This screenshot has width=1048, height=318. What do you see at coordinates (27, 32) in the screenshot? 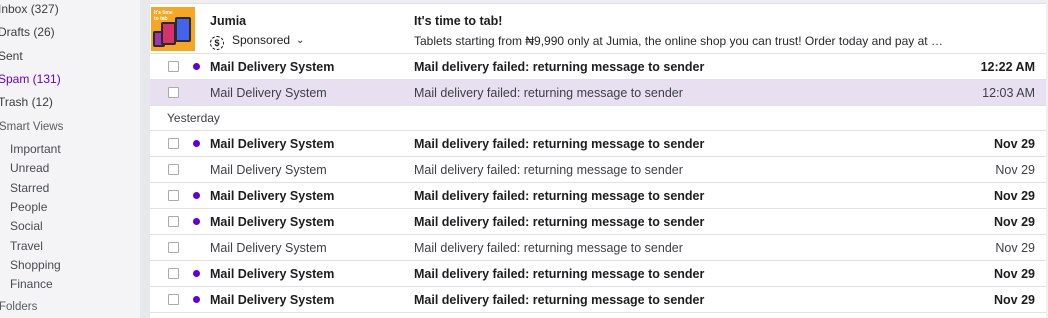
I see `sidebar-item-drafts: Drafts (26)` at bounding box center [27, 32].